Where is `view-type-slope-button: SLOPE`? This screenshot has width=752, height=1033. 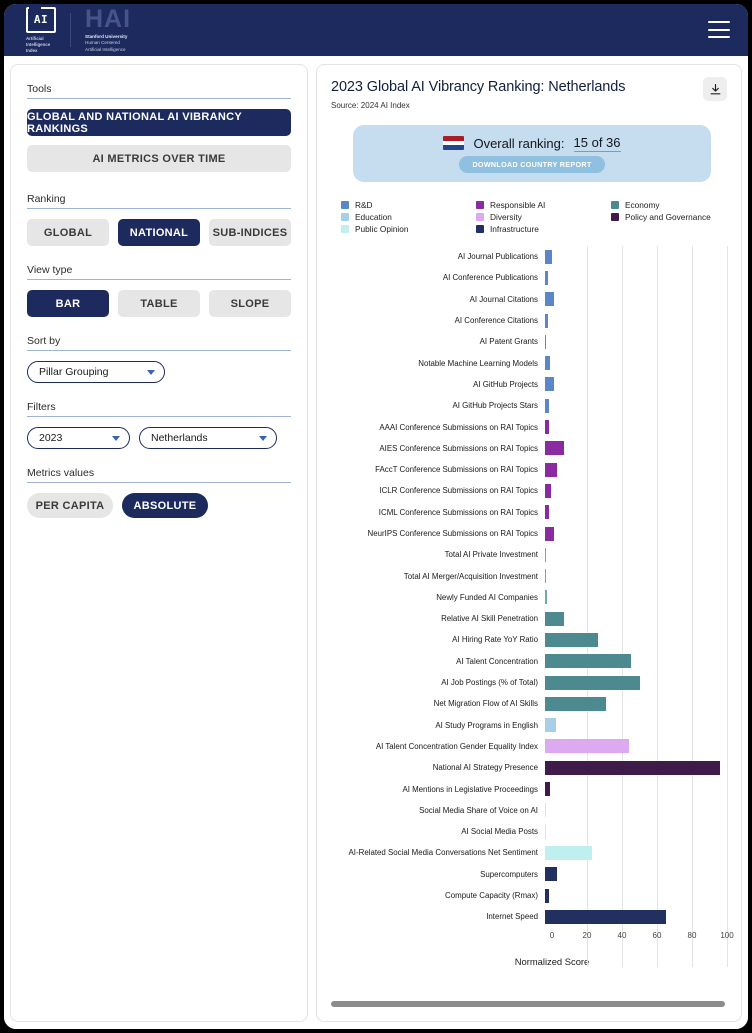 view-type-slope-button: SLOPE is located at coordinates (250, 303).